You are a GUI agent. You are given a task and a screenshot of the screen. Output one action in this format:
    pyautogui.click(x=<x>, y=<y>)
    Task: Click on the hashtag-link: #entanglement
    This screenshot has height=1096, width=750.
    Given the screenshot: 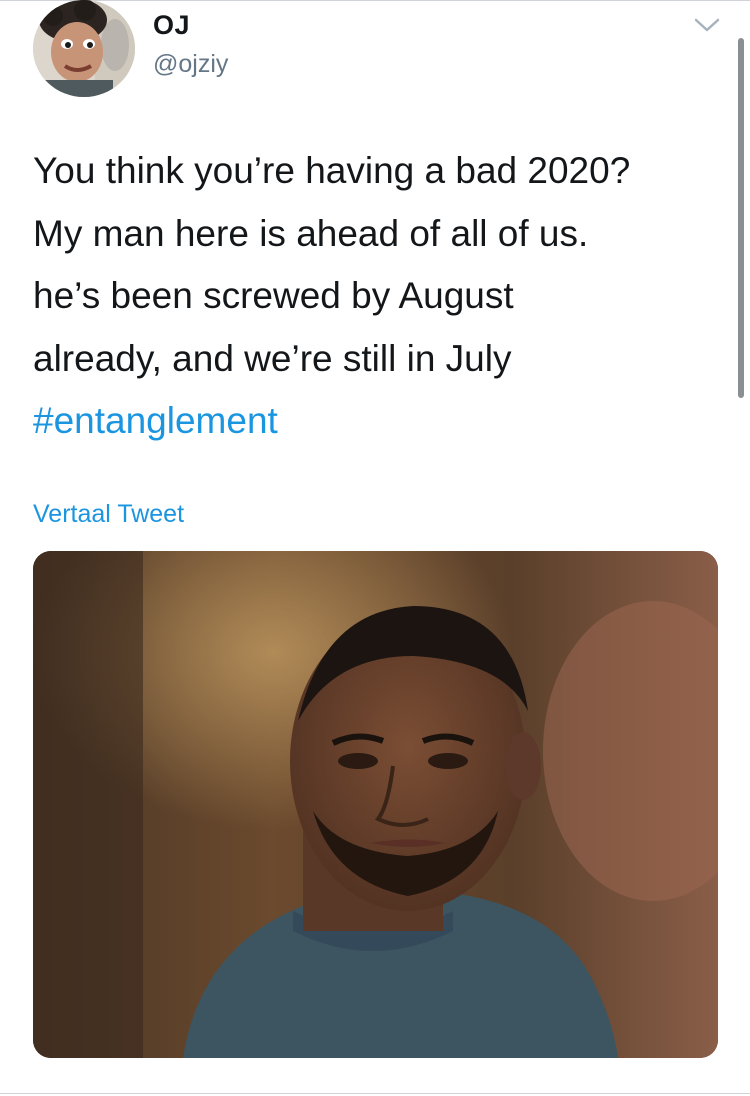 What is the action you would take?
    pyautogui.click(x=378, y=421)
    